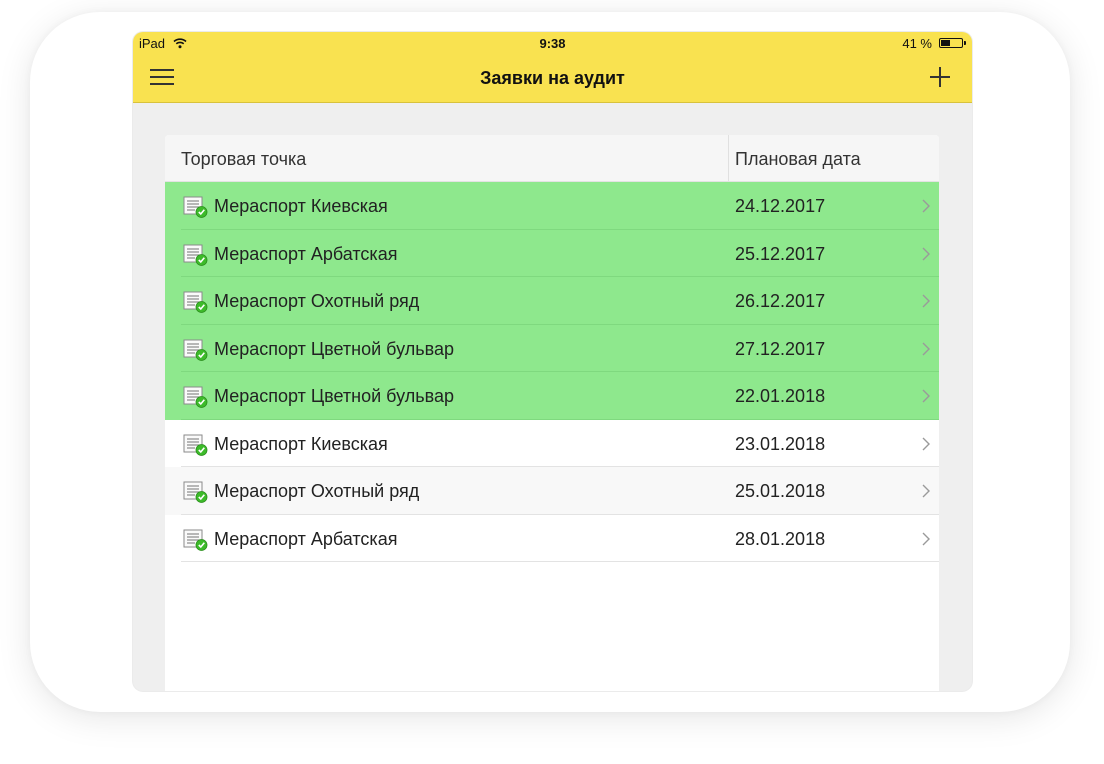 The height and width of the screenshot is (764, 1104). What do you see at coordinates (952, 43) in the screenshot?
I see `battery-icon` at bounding box center [952, 43].